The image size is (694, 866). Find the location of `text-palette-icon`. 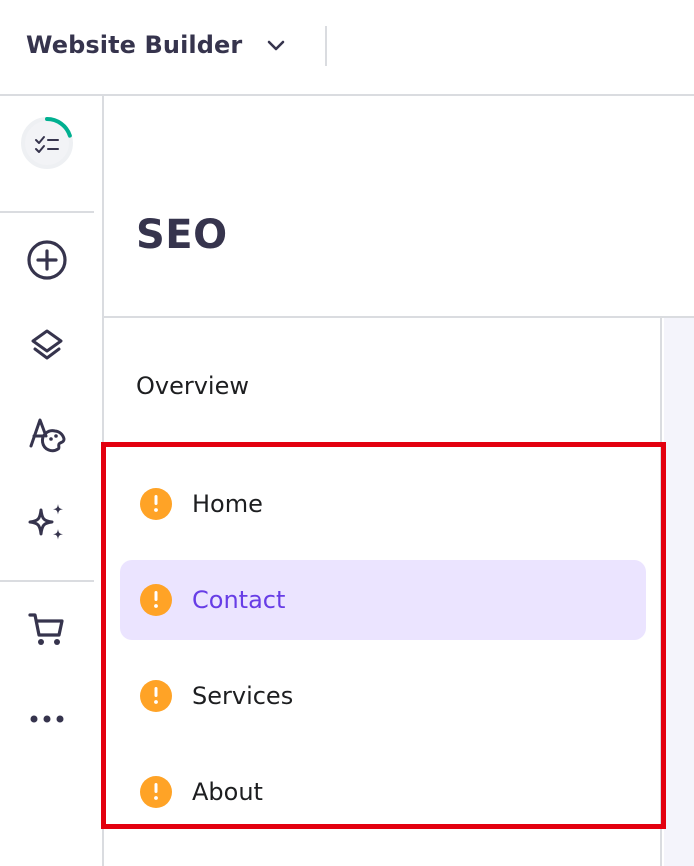

text-palette-icon is located at coordinates (47, 436).